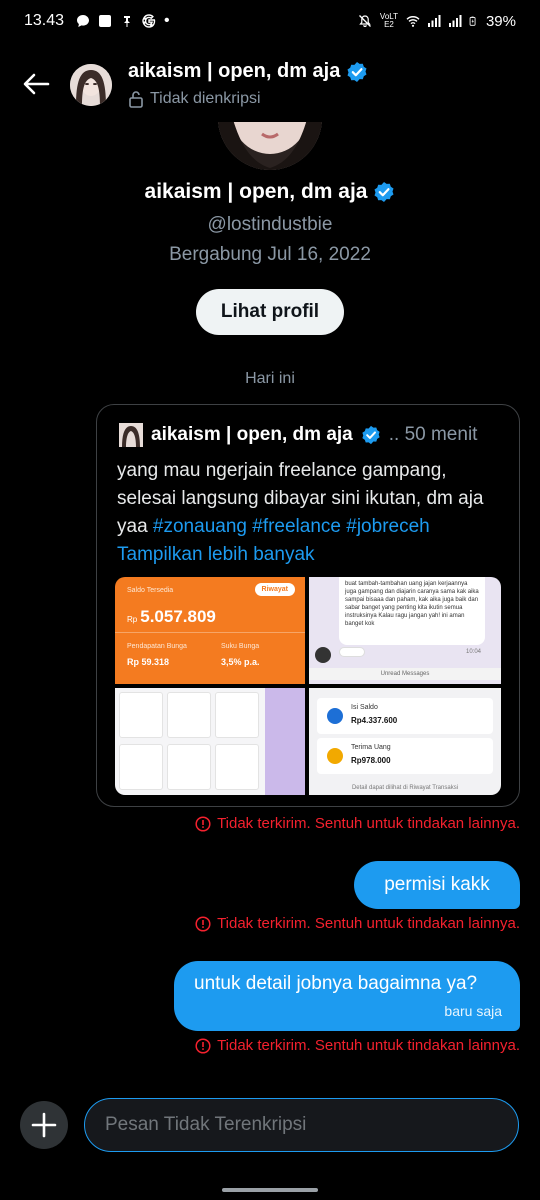 This screenshot has height=1200, width=540. I want to click on profile-joined-date: Bergabung Jul 16, 2022, so click(270, 254).